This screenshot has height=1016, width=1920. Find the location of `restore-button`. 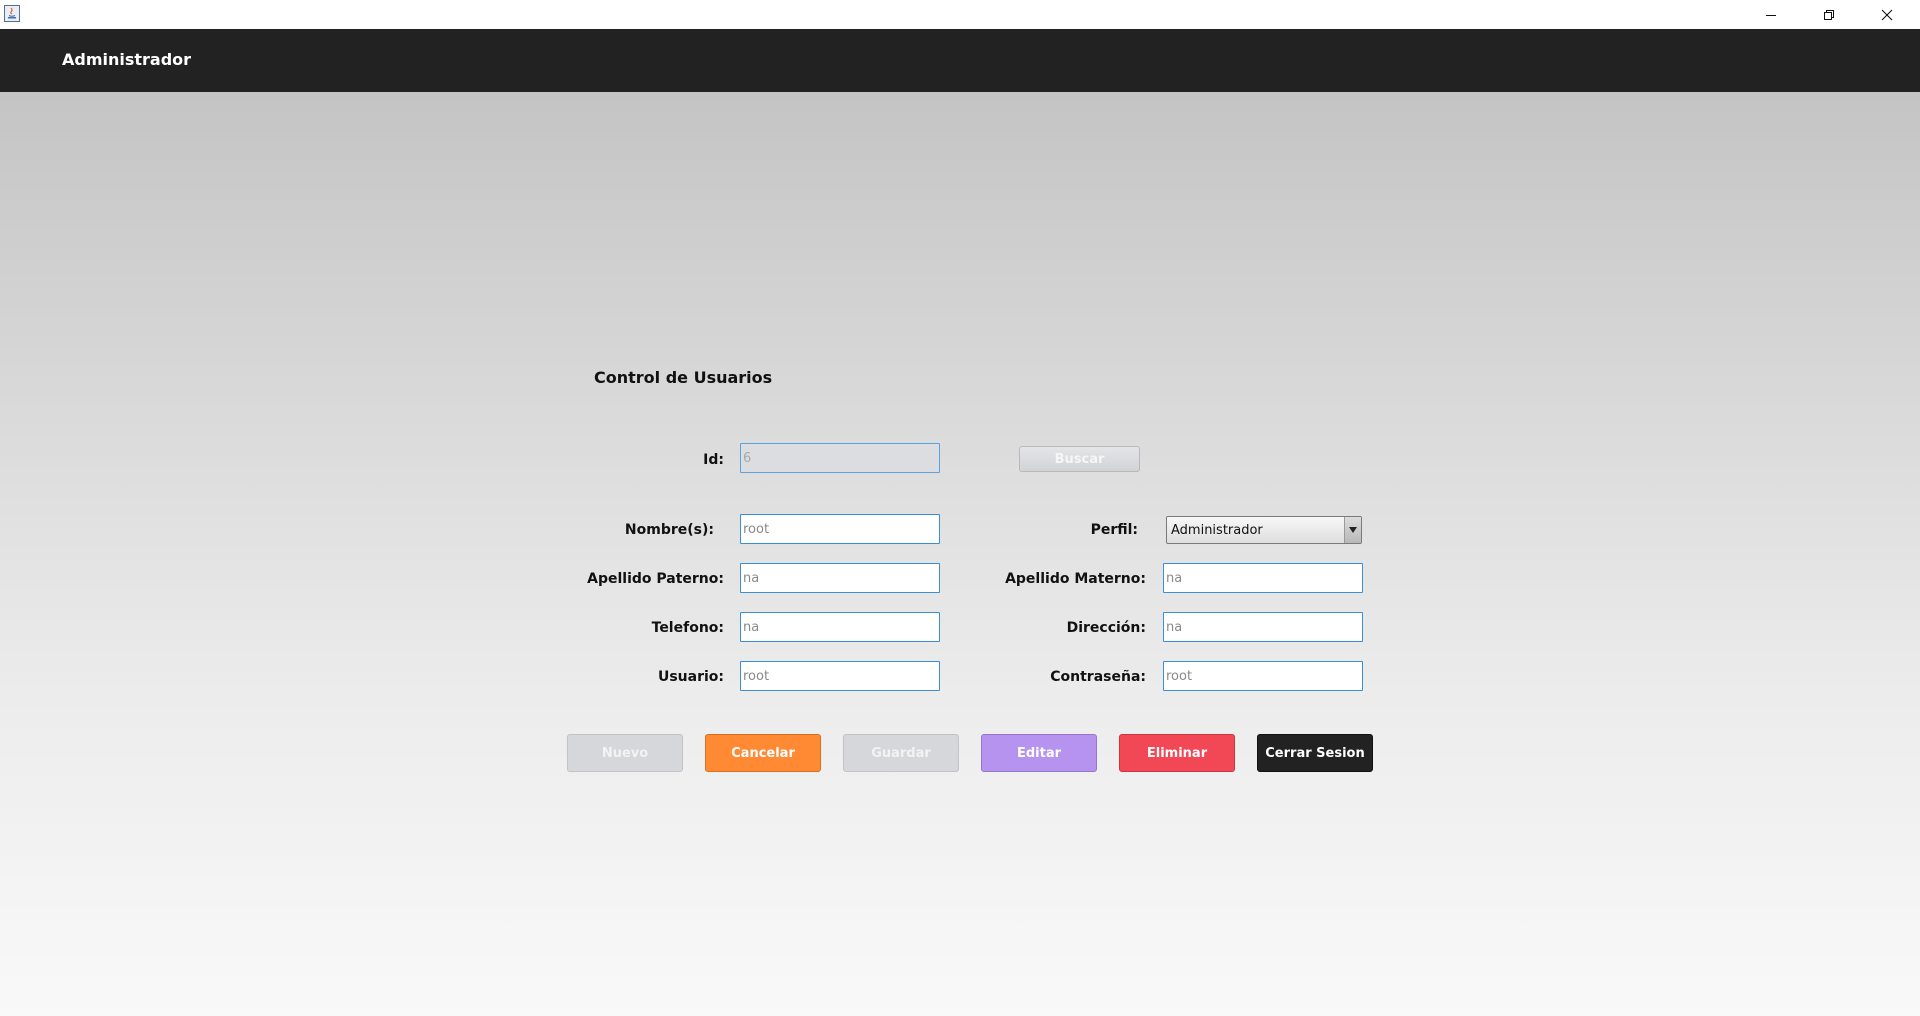

restore-button is located at coordinates (1829, 14).